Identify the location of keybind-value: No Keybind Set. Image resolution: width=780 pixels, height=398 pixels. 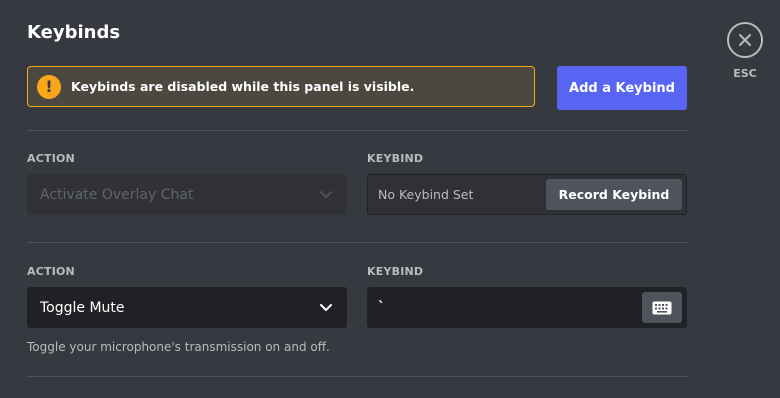
(426, 194).